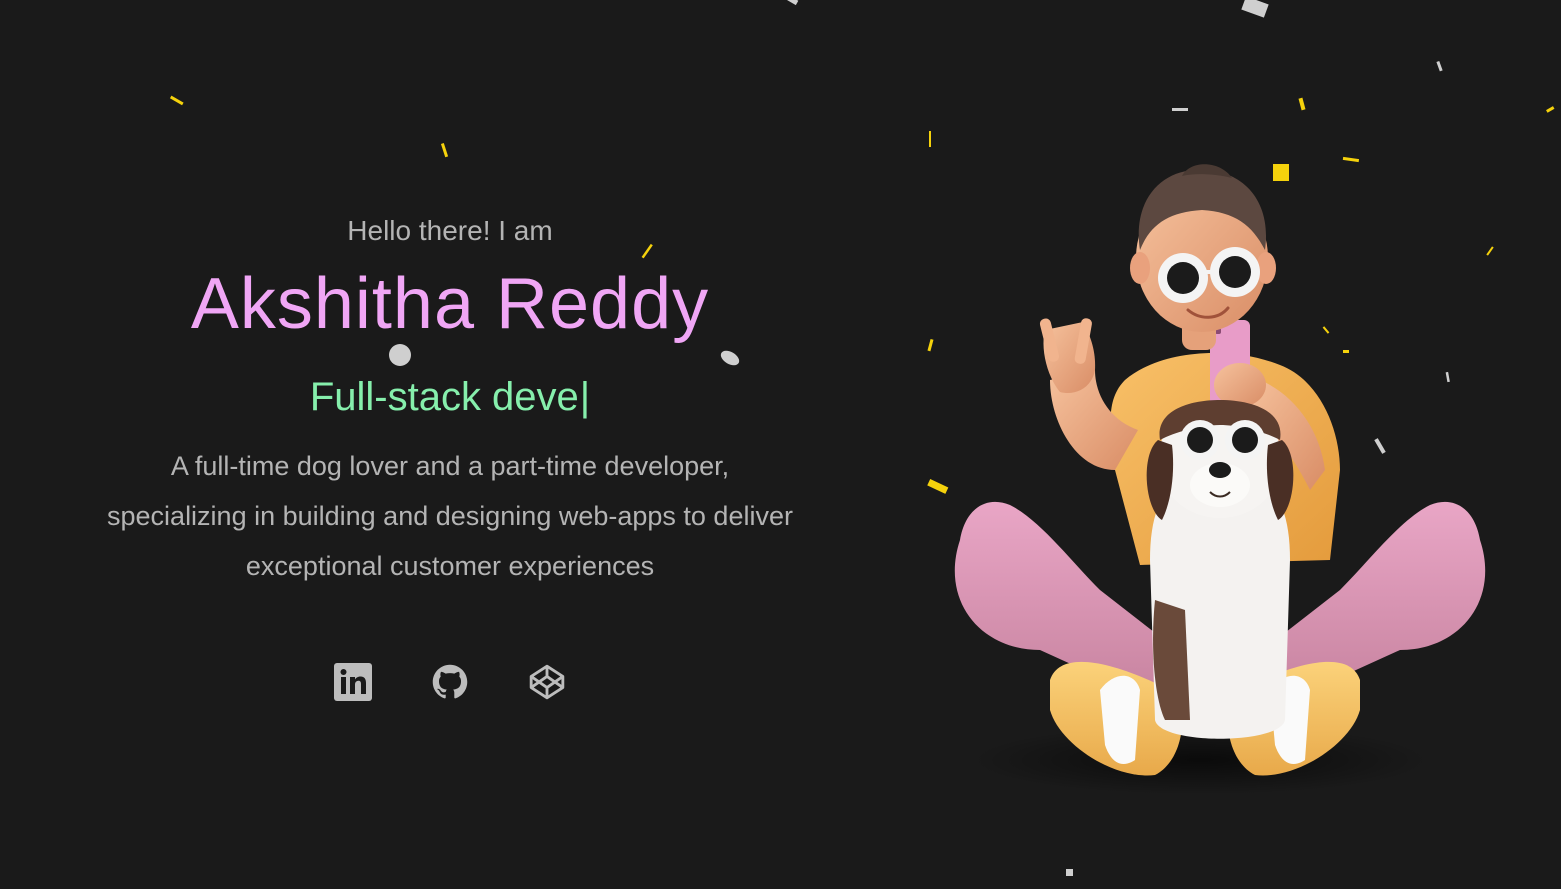 This screenshot has width=1561, height=889. I want to click on linkedin-icon, so click(353, 682).